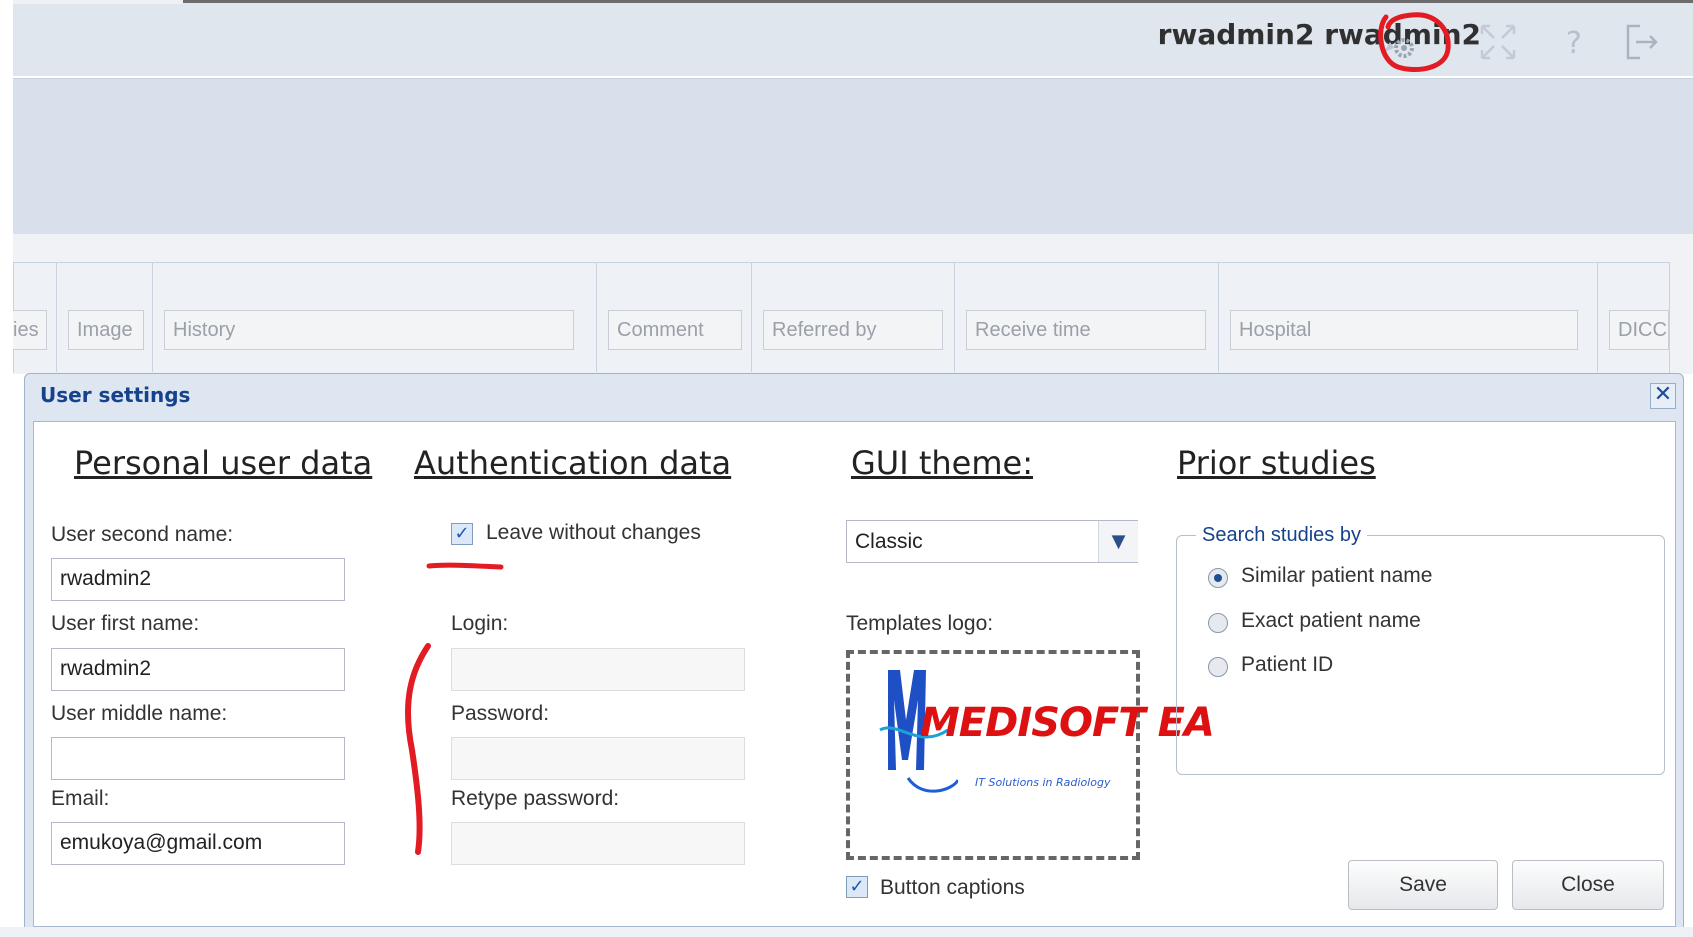 This screenshot has width=1693, height=937. I want to click on annotation-bracket, so click(417, 749).